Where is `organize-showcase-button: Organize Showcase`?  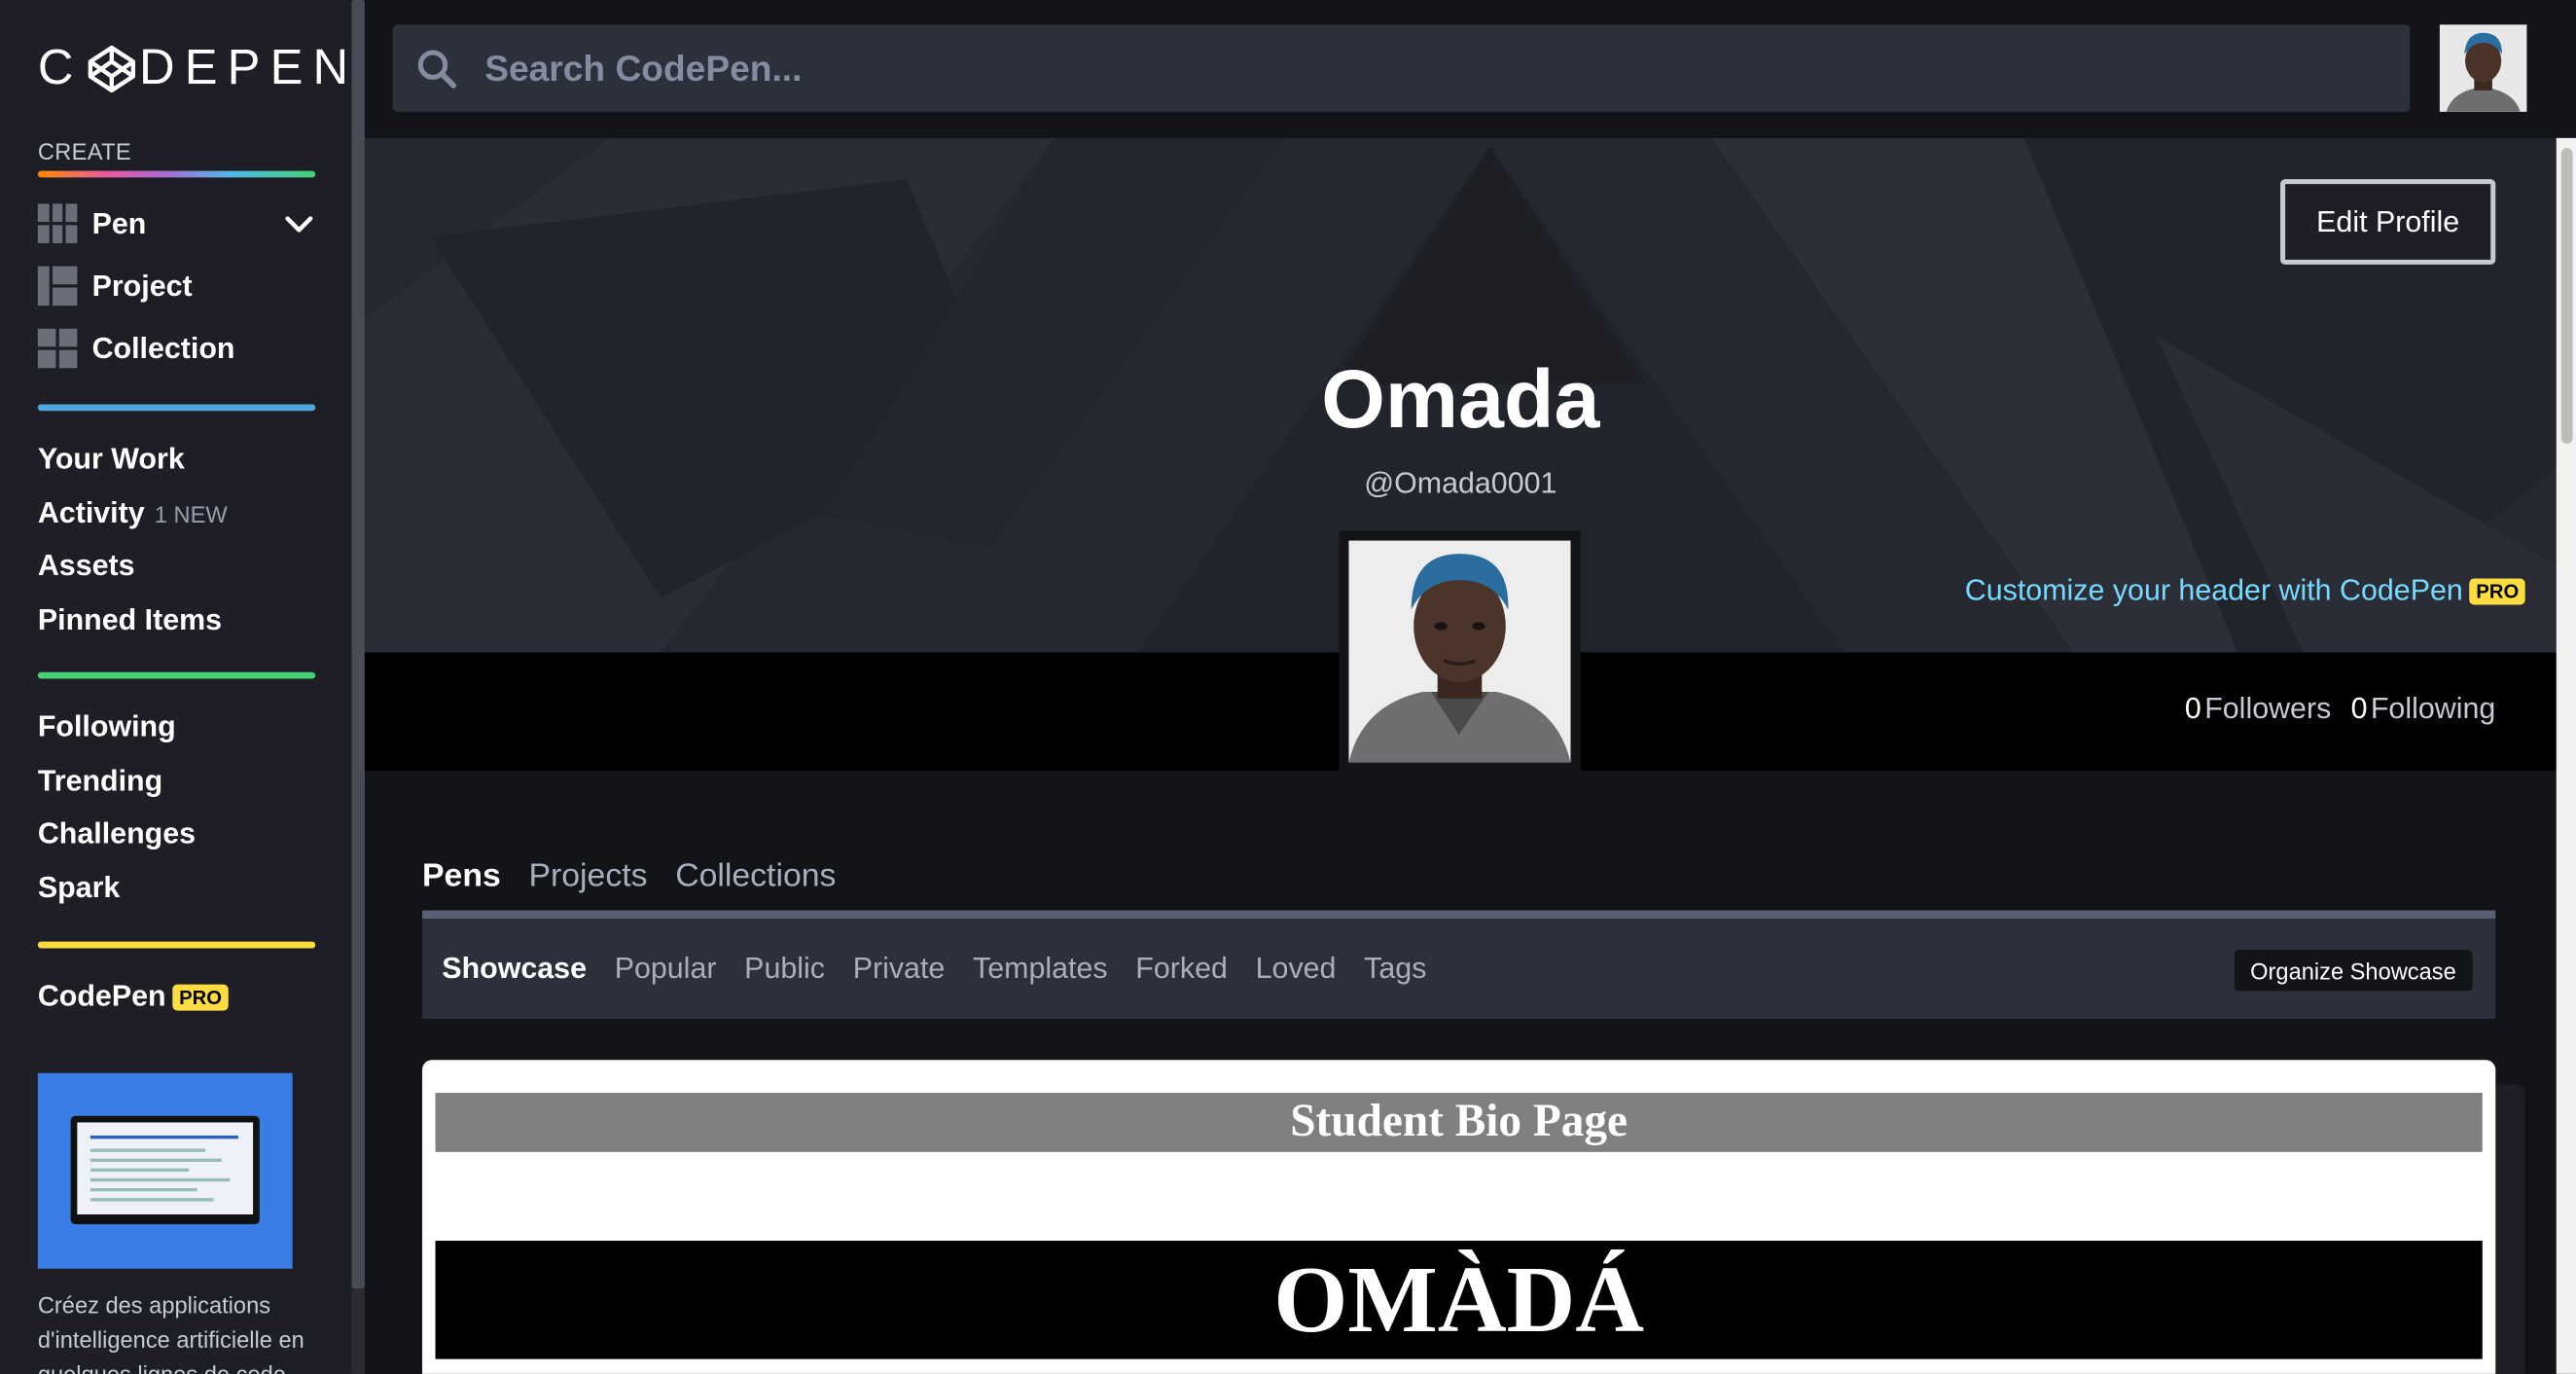 organize-showcase-button: Organize Showcase is located at coordinates (2353, 971).